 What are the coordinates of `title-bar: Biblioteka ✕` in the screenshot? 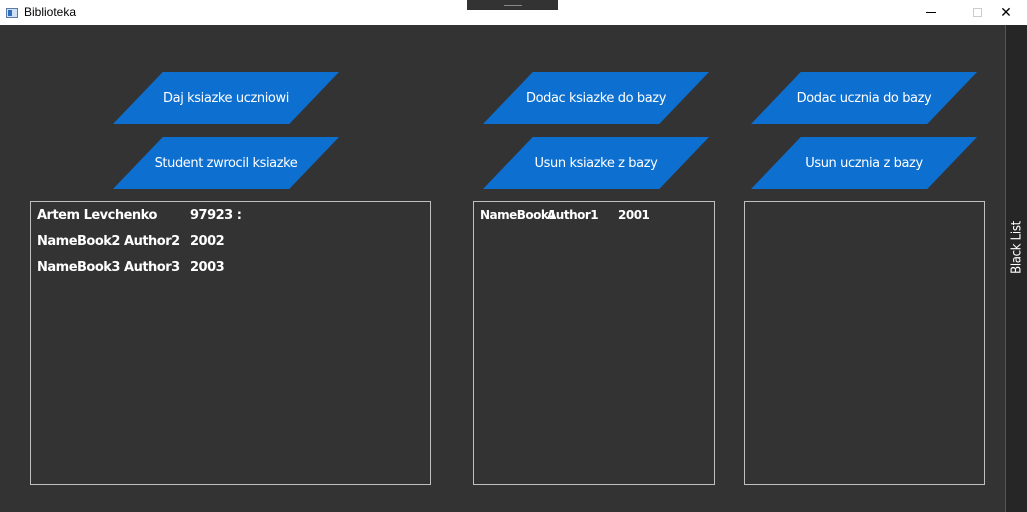 It's located at (513, 12).